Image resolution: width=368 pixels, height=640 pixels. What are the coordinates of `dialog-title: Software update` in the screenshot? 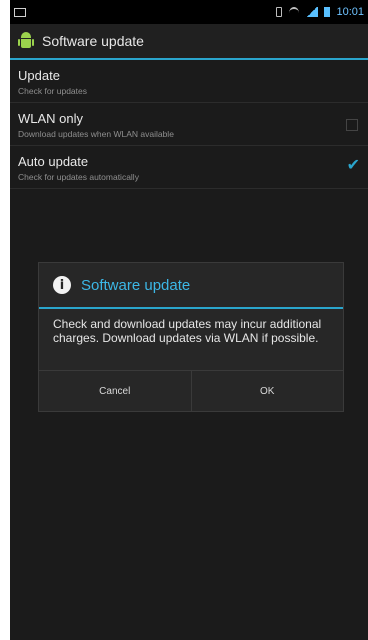 It's located at (136, 285).